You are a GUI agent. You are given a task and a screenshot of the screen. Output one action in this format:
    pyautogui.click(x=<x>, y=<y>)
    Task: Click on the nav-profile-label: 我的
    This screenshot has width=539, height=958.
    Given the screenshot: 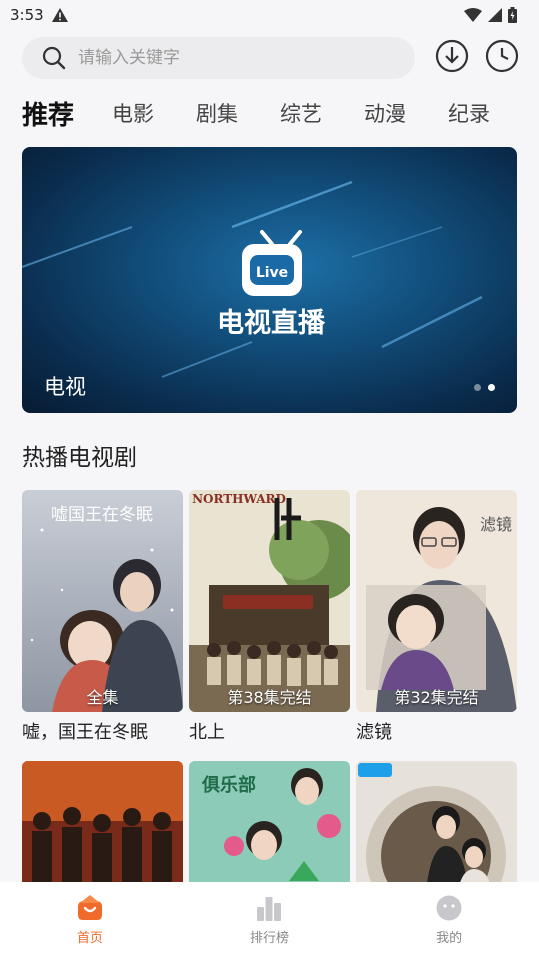 What is the action you would take?
    pyautogui.click(x=449, y=938)
    